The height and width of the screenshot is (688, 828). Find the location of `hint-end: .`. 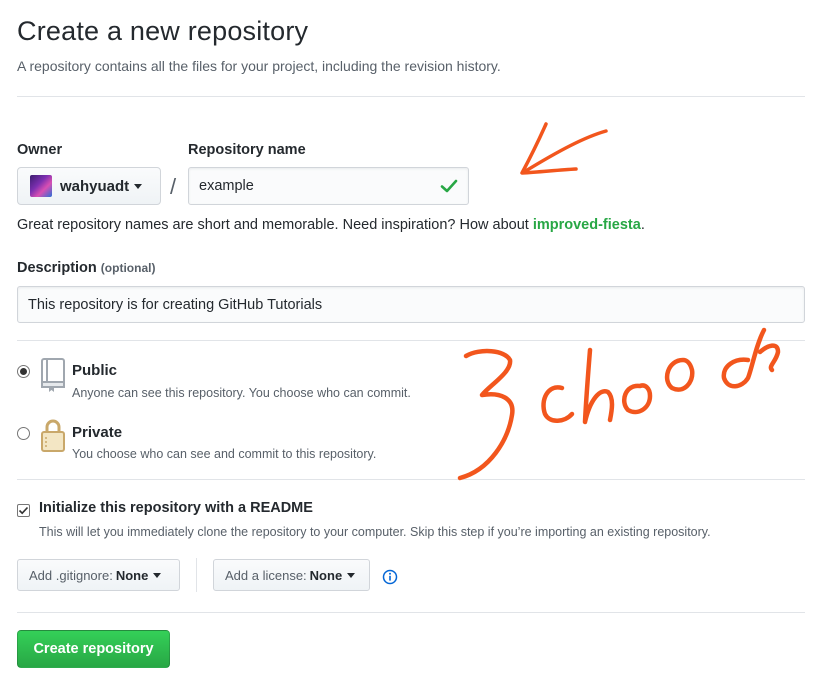

hint-end: . is located at coordinates (642, 225).